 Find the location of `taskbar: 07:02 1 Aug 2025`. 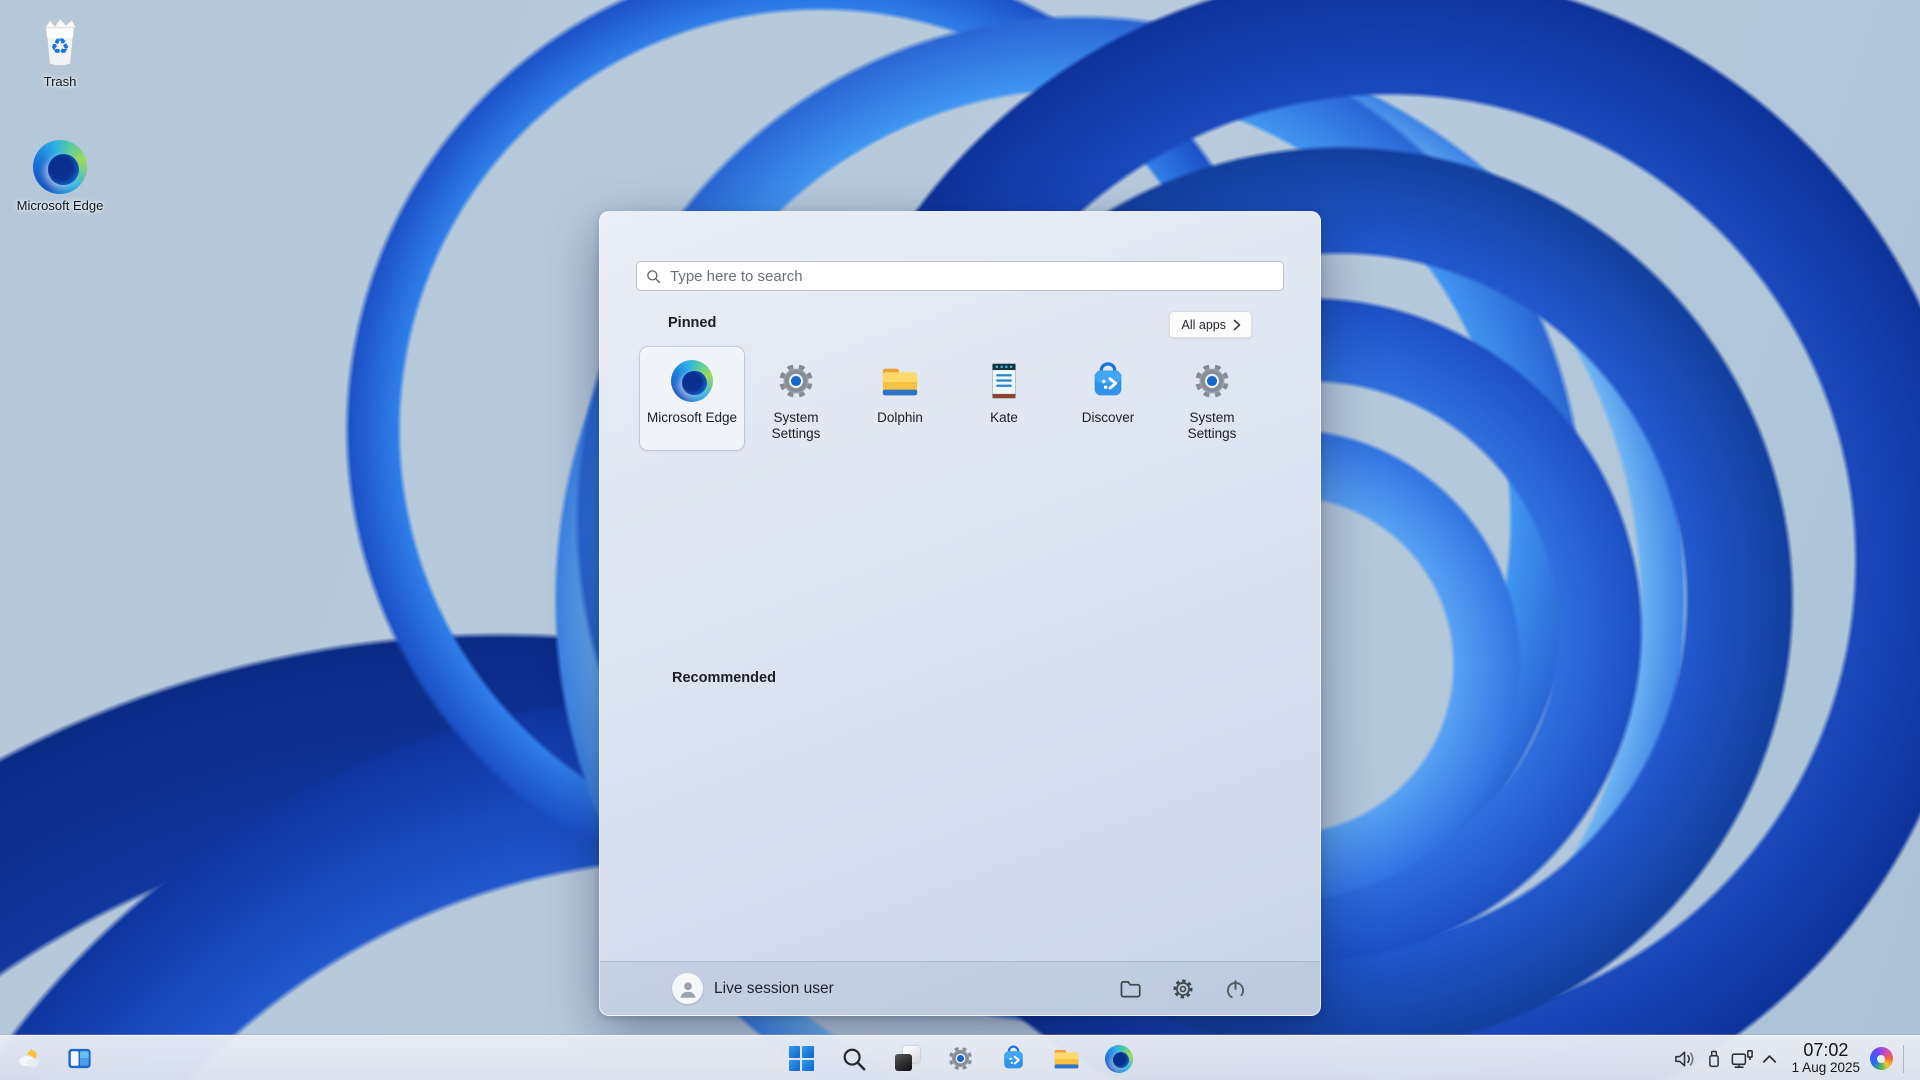

taskbar: 07:02 1 Aug 2025 is located at coordinates (960, 1057).